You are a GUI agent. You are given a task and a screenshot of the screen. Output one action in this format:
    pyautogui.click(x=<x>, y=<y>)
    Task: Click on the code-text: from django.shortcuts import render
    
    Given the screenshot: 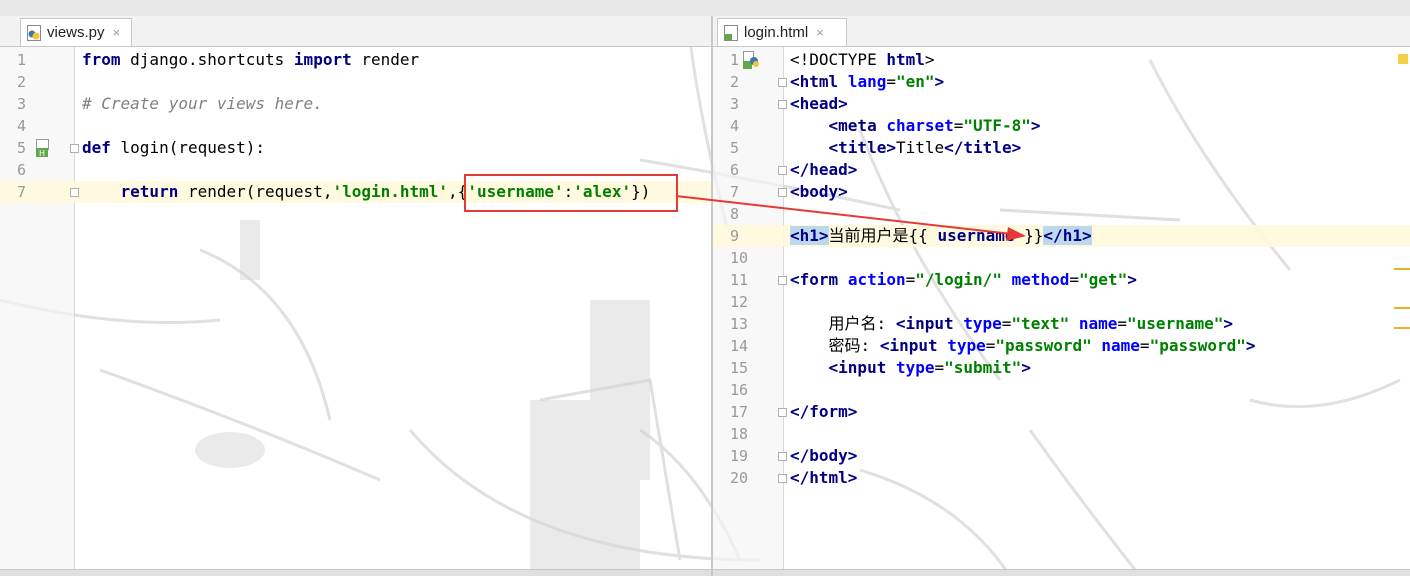 What is the action you would take?
    pyautogui.click(x=251, y=59)
    